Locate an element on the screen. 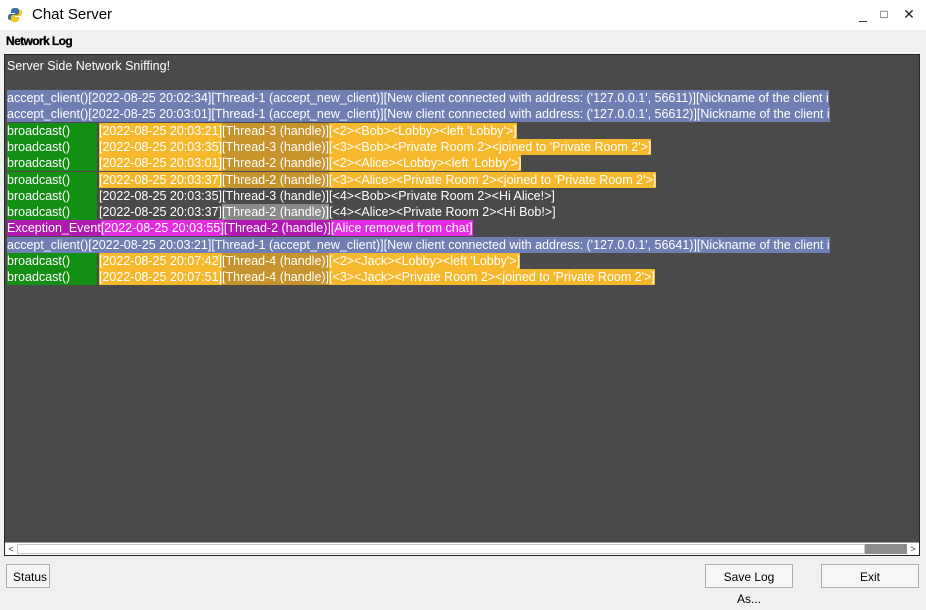 This screenshot has width=926, height=610. scroll-left-arrow-icon: < is located at coordinates (11, 549).